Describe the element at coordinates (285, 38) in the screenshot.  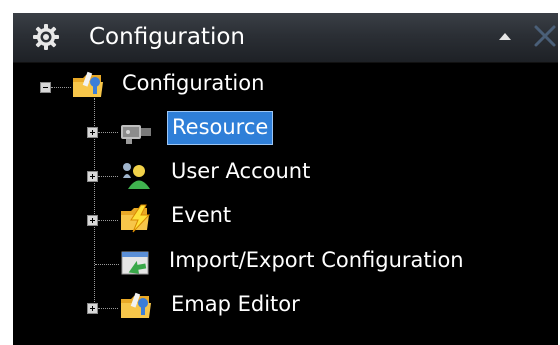
I see `panel-titlebar: Configuration` at that location.